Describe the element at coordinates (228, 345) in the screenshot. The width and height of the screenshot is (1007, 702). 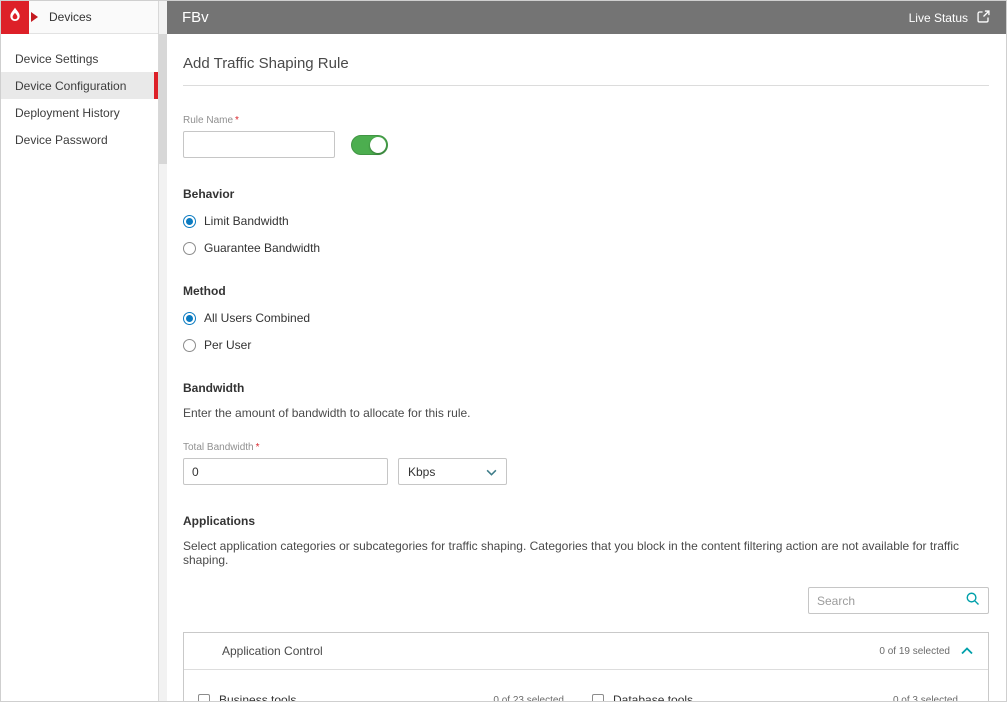
I see `radio-label: Per User` at that location.